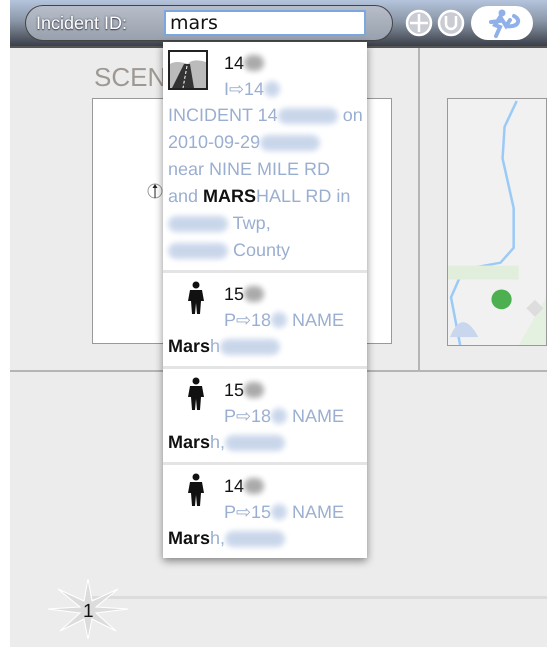 This screenshot has width=547, height=647. Describe the element at coordinates (419, 23) in the screenshot. I see `add-icon` at that location.